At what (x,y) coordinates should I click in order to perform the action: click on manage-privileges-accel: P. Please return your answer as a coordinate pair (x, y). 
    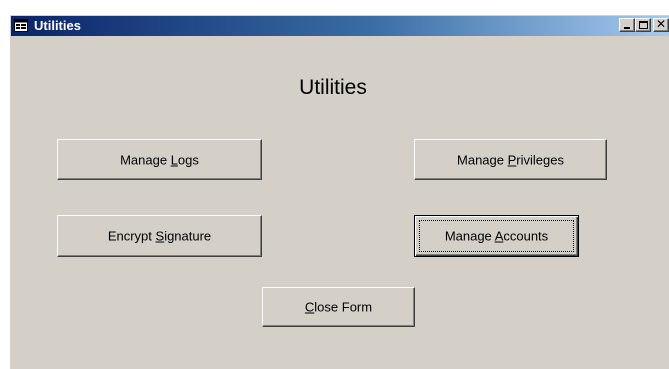
    Looking at the image, I should click on (512, 159).